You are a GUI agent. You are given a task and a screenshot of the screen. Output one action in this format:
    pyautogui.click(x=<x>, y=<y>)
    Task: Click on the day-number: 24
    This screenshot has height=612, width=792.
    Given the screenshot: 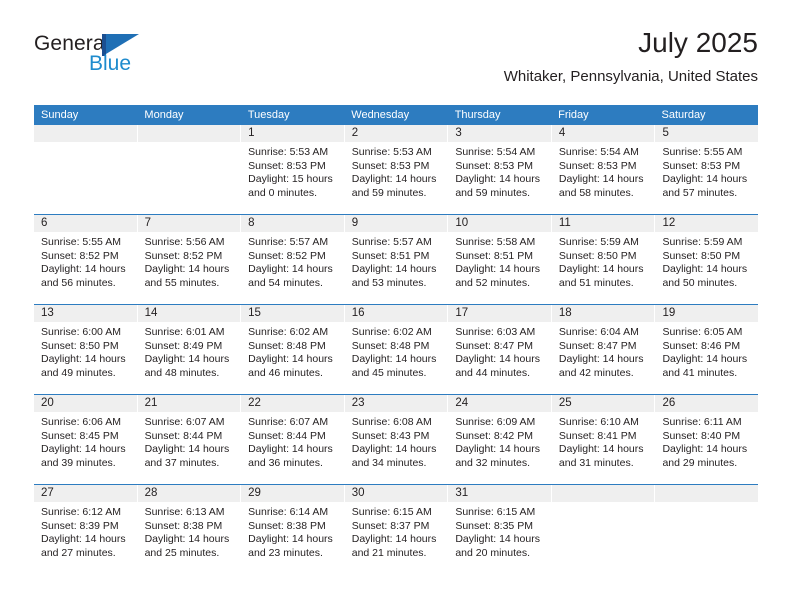 What is the action you would take?
    pyautogui.click(x=499, y=403)
    